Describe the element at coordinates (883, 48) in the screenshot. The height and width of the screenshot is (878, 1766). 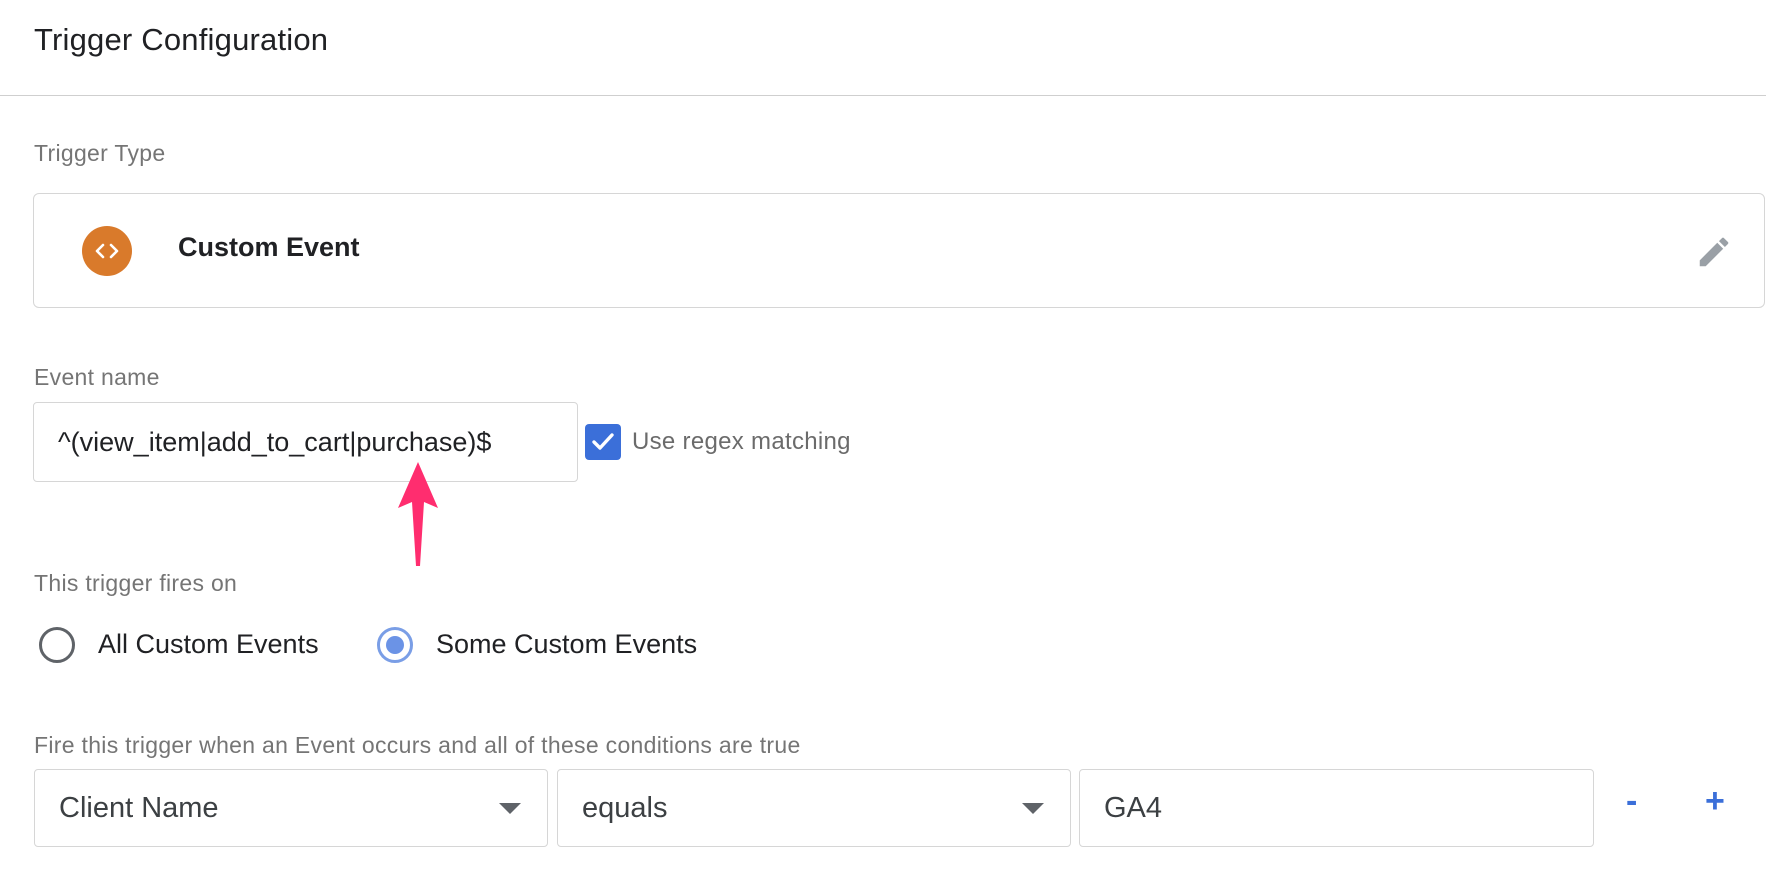
I see `header: Trigger Configuration` at that location.